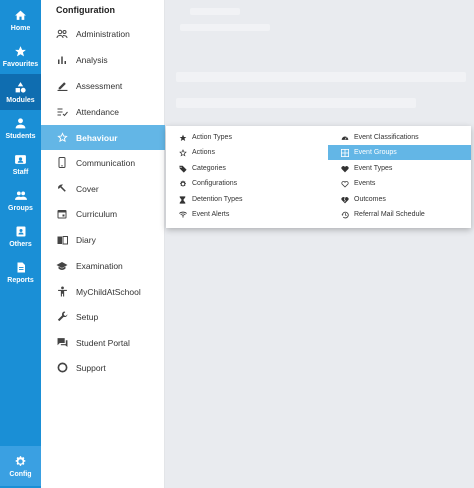 The image size is (474, 488). What do you see at coordinates (62, 368) in the screenshot?
I see `lifebuoy-icon` at bounding box center [62, 368].